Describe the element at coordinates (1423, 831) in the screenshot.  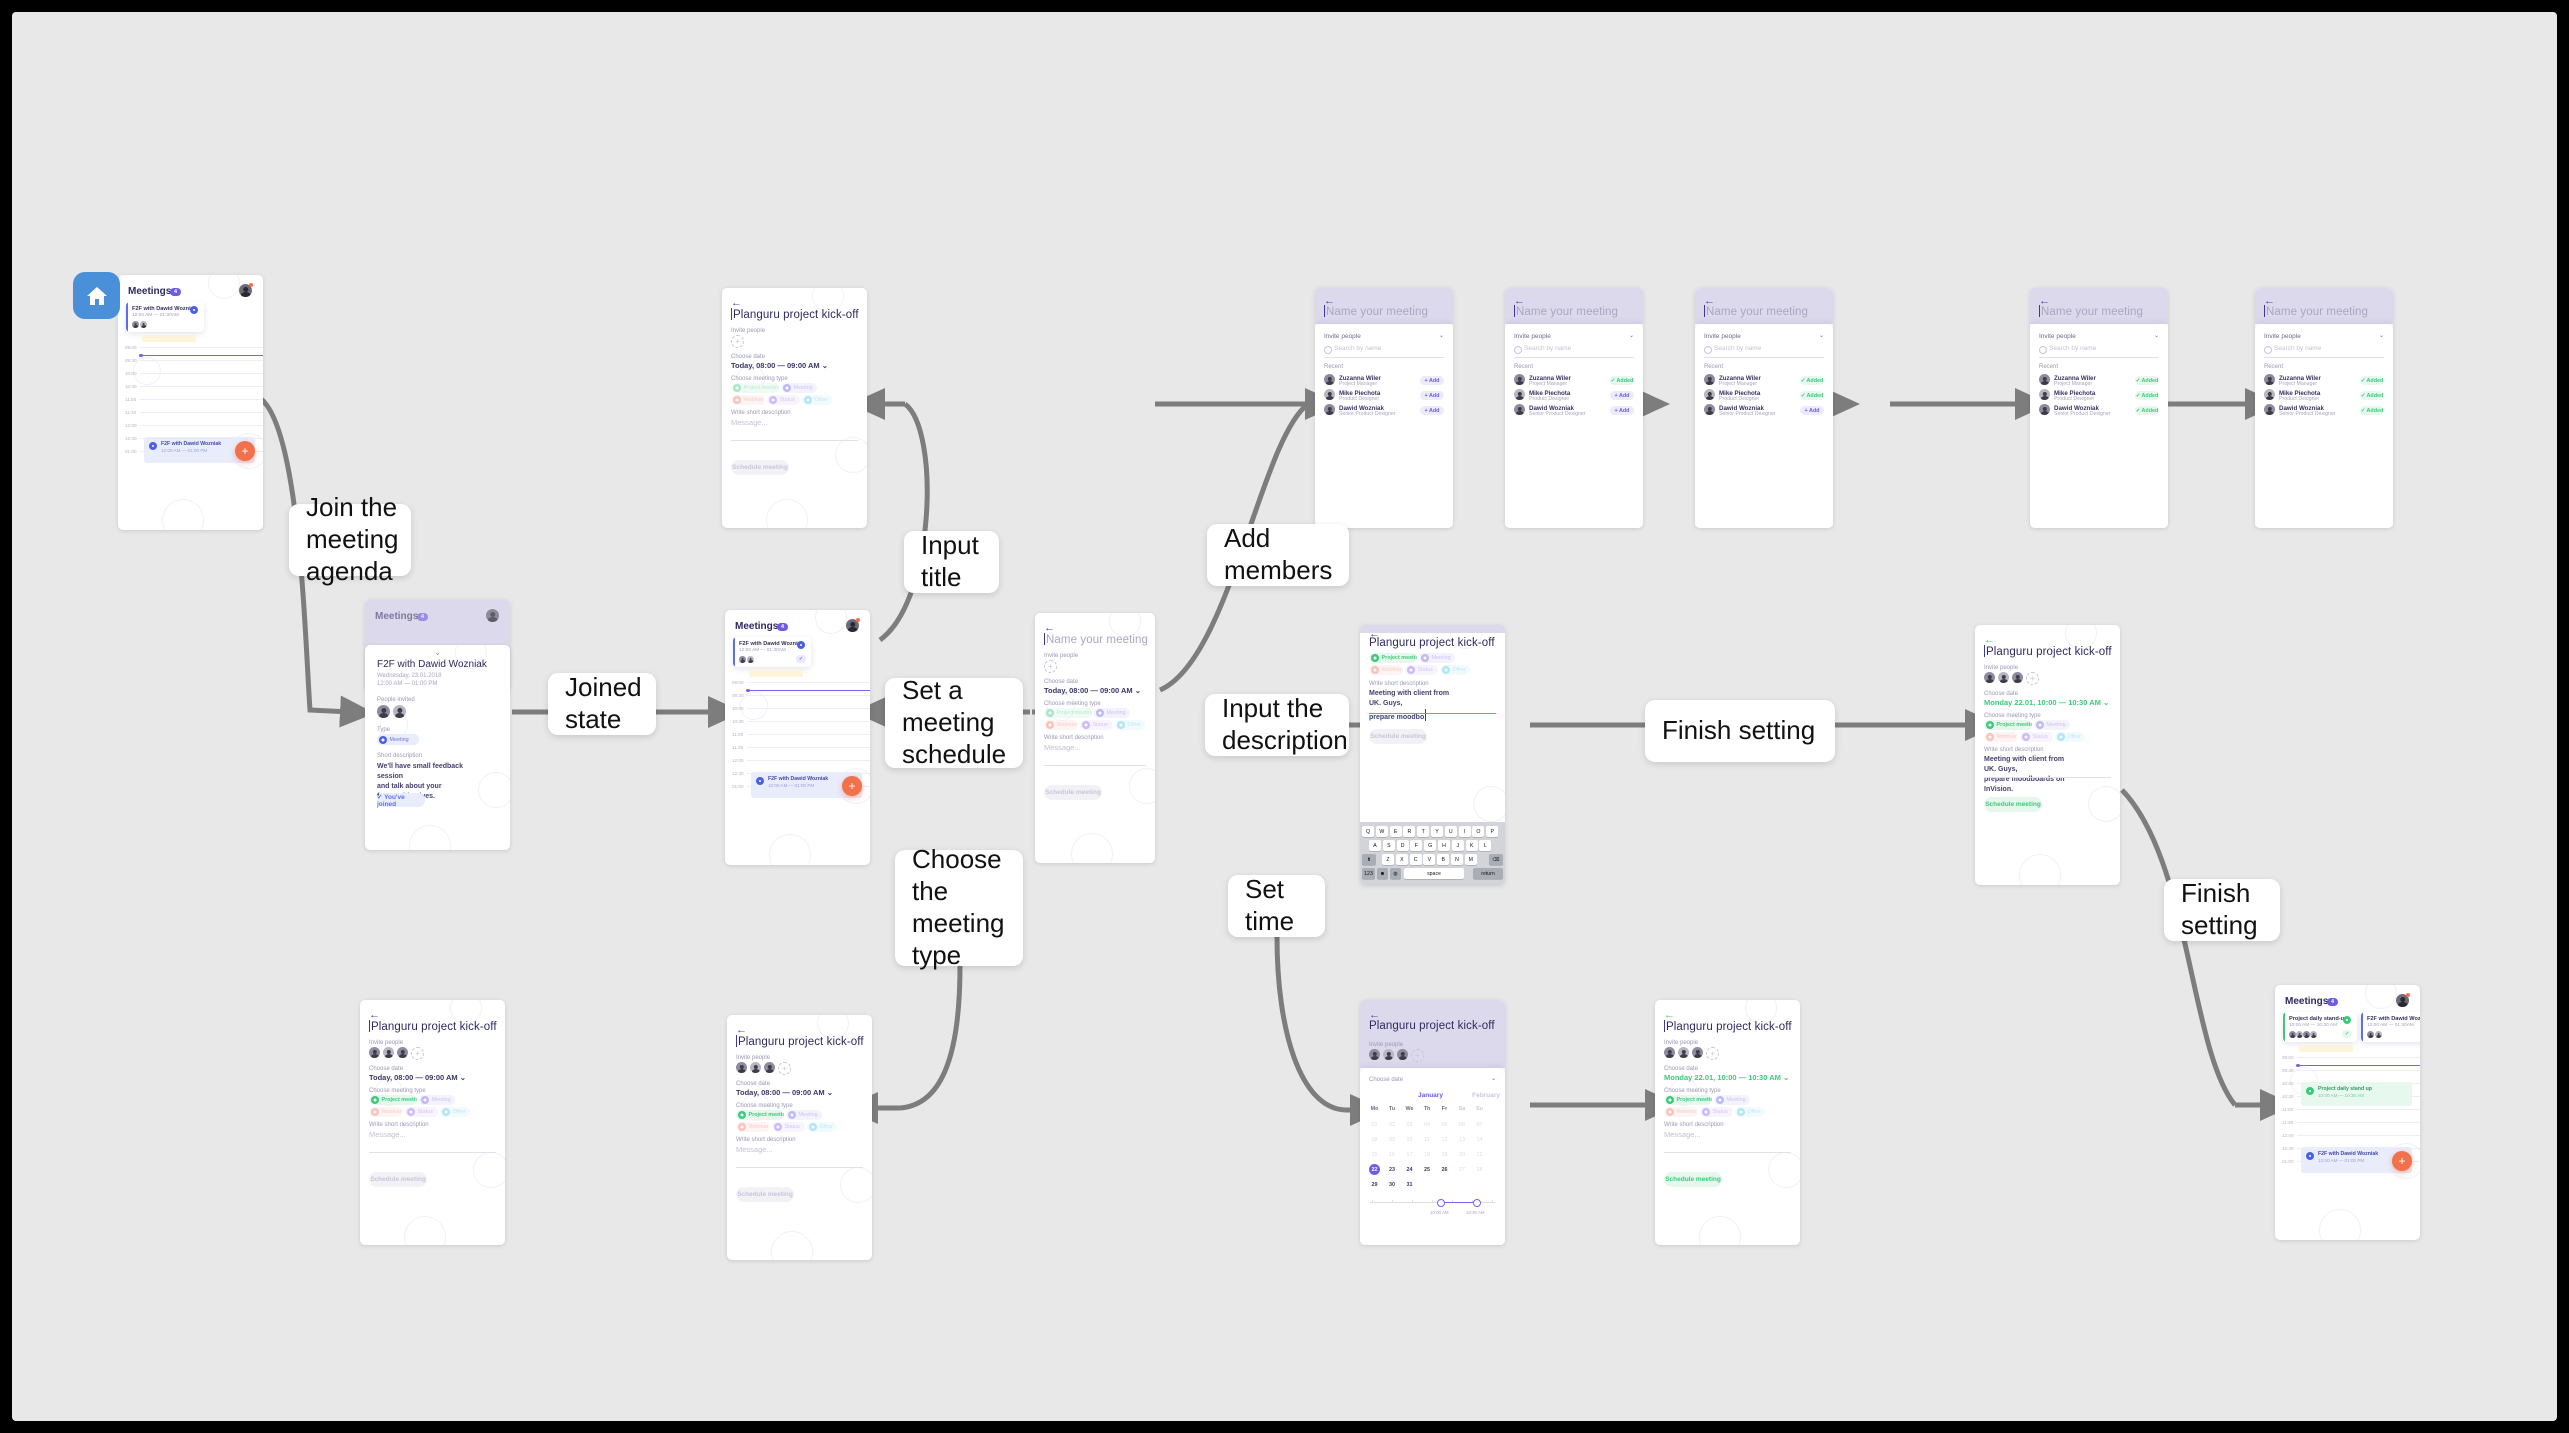
I see `key-T: T` at that location.